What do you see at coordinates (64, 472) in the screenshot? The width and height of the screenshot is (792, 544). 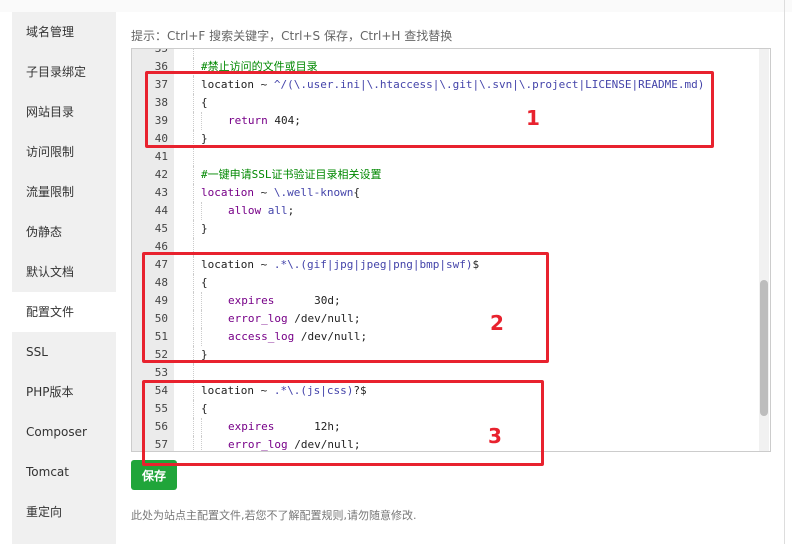 I see `sidebar-item: Tomcat` at bounding box center [64, 472].